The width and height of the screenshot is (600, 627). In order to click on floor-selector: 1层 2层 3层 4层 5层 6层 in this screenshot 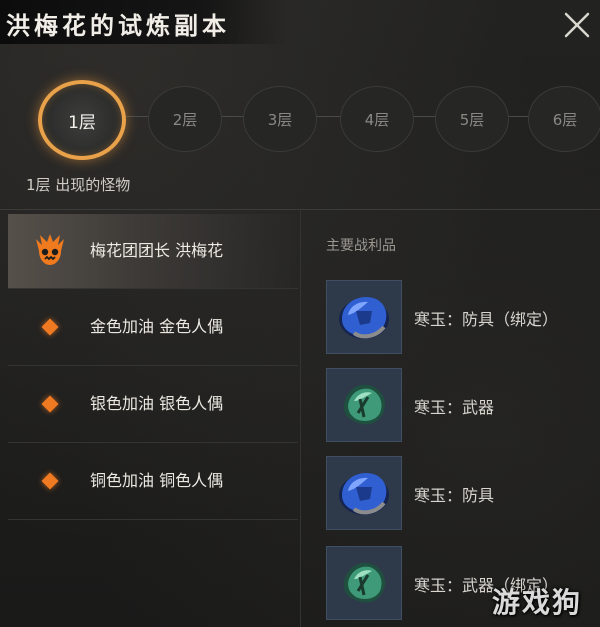, I will do `click(319, 120)`.